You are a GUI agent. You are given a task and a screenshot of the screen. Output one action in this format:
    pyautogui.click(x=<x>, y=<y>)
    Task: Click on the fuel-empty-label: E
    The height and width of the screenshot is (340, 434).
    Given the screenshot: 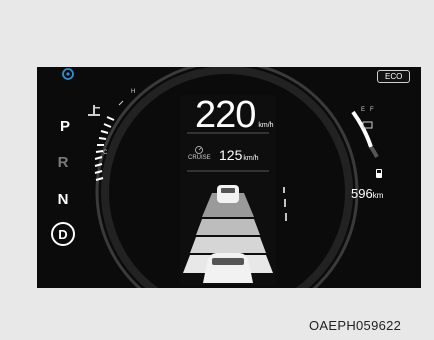 What is the action you would take?
    pyautogui.click(x=363, y=110)
    